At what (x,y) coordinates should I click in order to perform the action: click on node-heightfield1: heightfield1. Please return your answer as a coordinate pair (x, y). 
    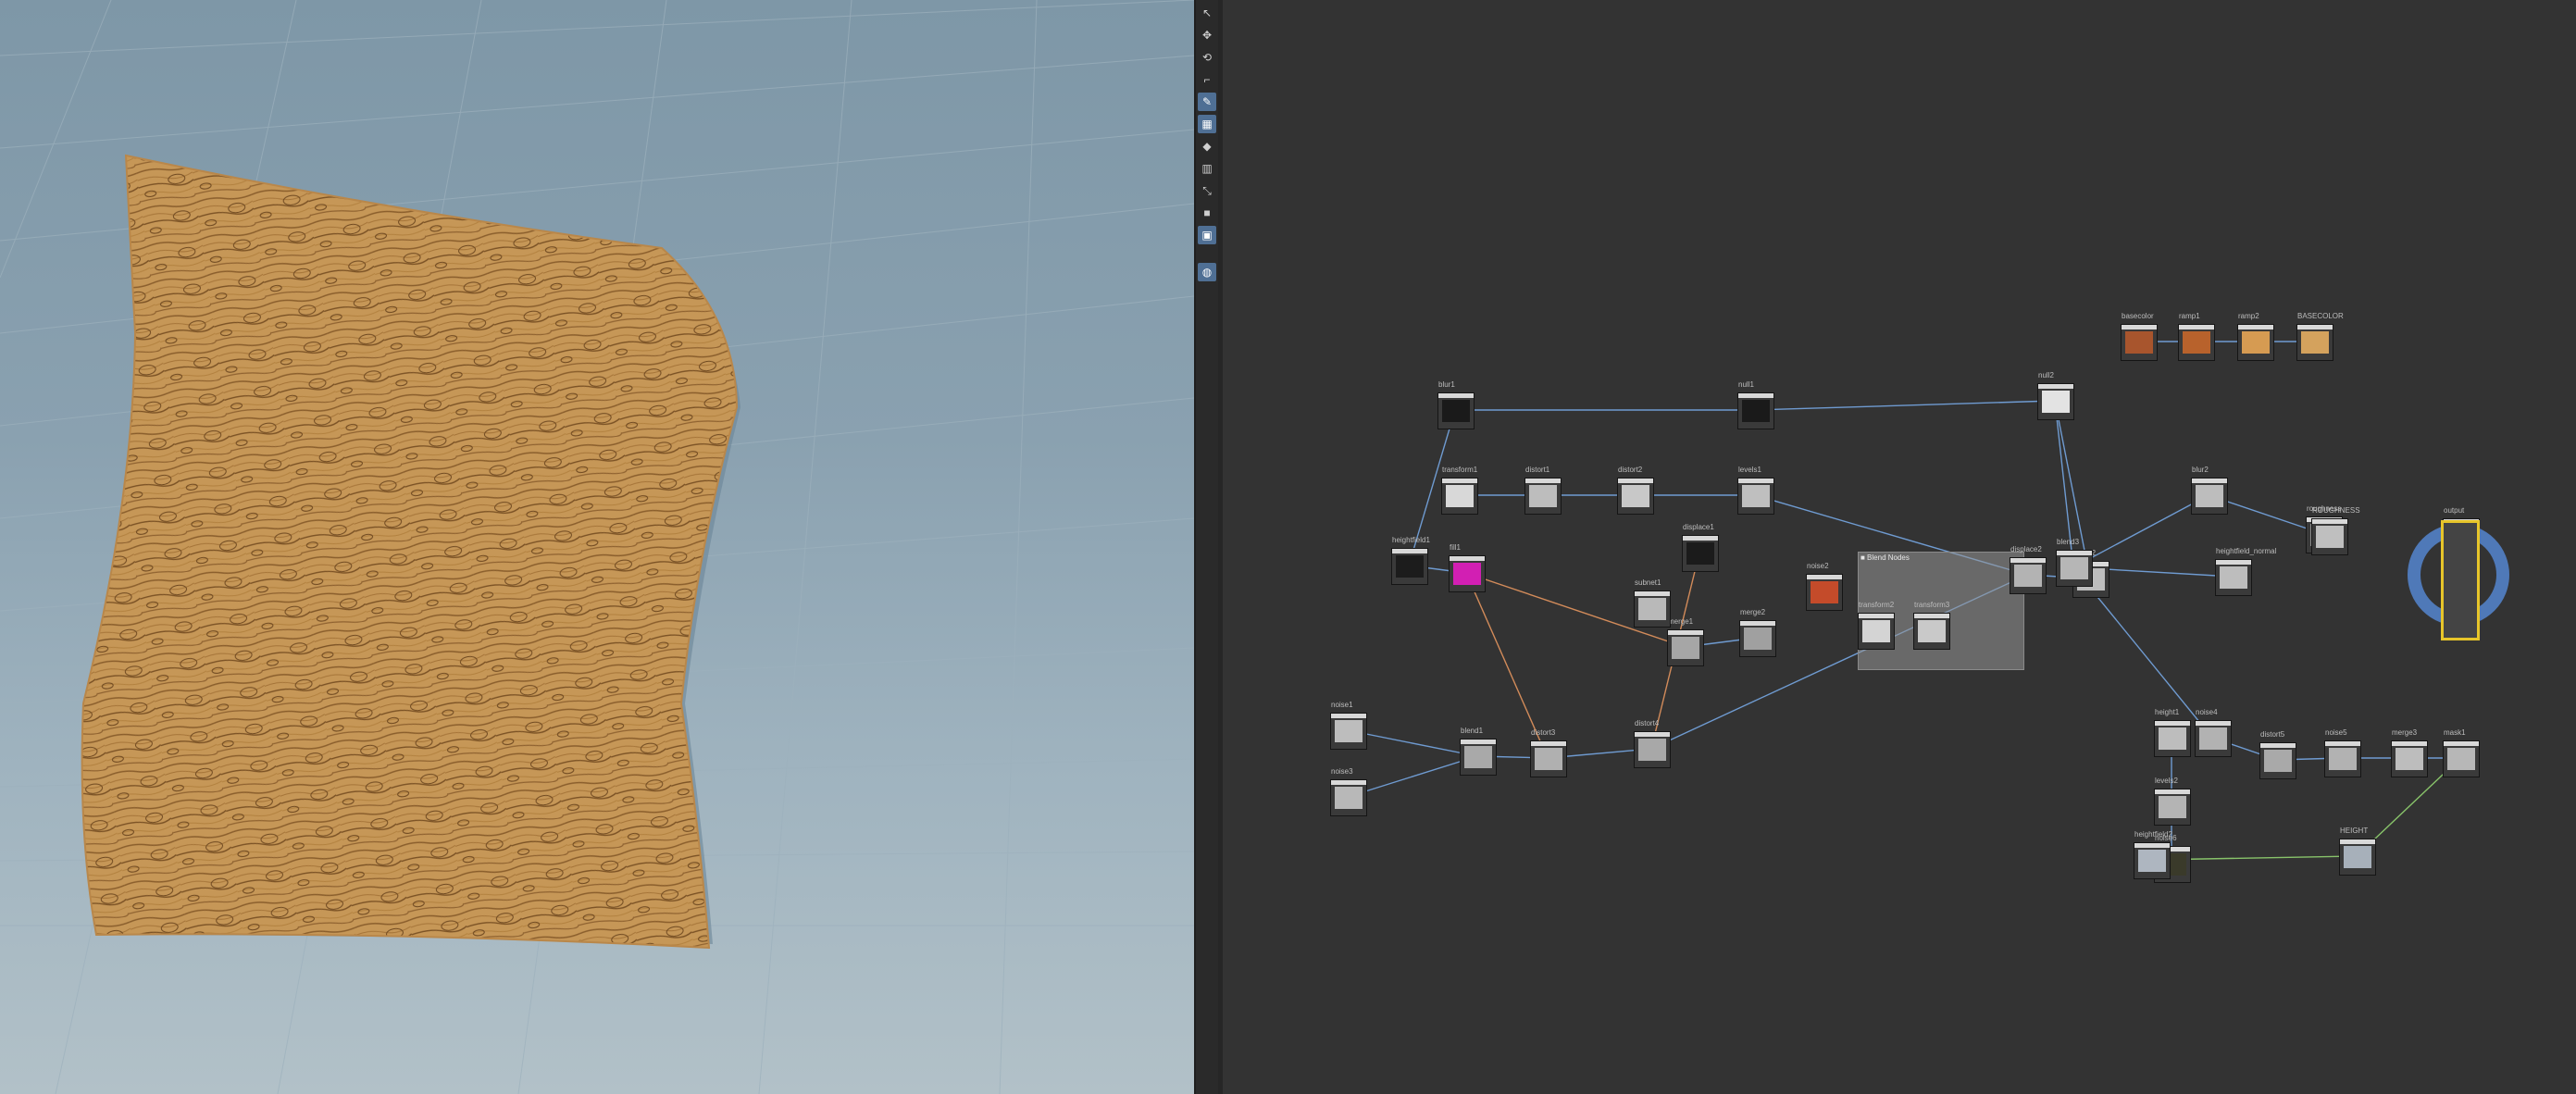
    Looking at the image, I should click on (1410, 560).